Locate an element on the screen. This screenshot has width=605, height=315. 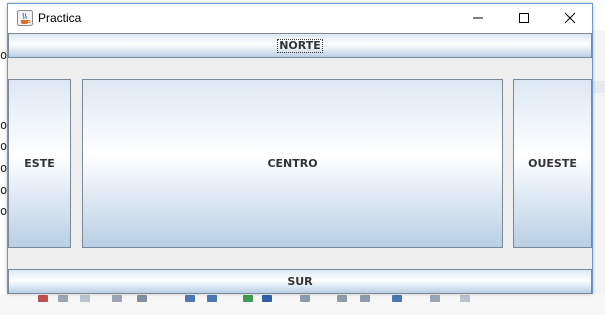
minimize-icon is located at coordinates (478, 18).